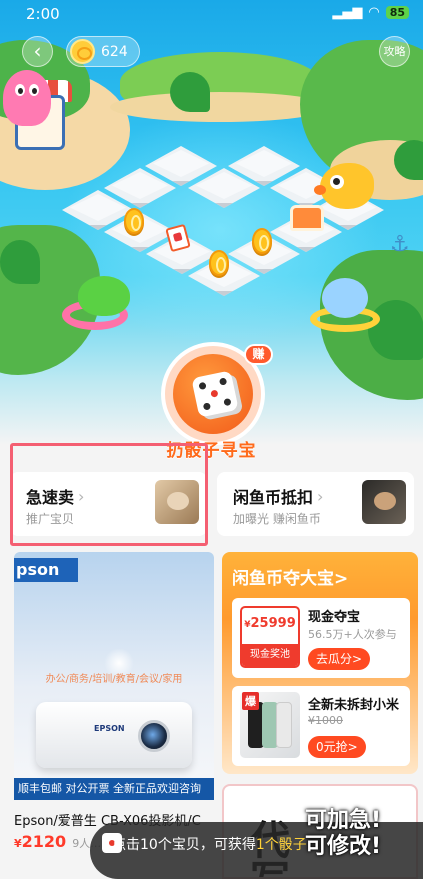  What do you see at coordinates (354, 705) in the screenshot?
I see `item-title: 全新未拆封小米` at bounding box center [354, 705].